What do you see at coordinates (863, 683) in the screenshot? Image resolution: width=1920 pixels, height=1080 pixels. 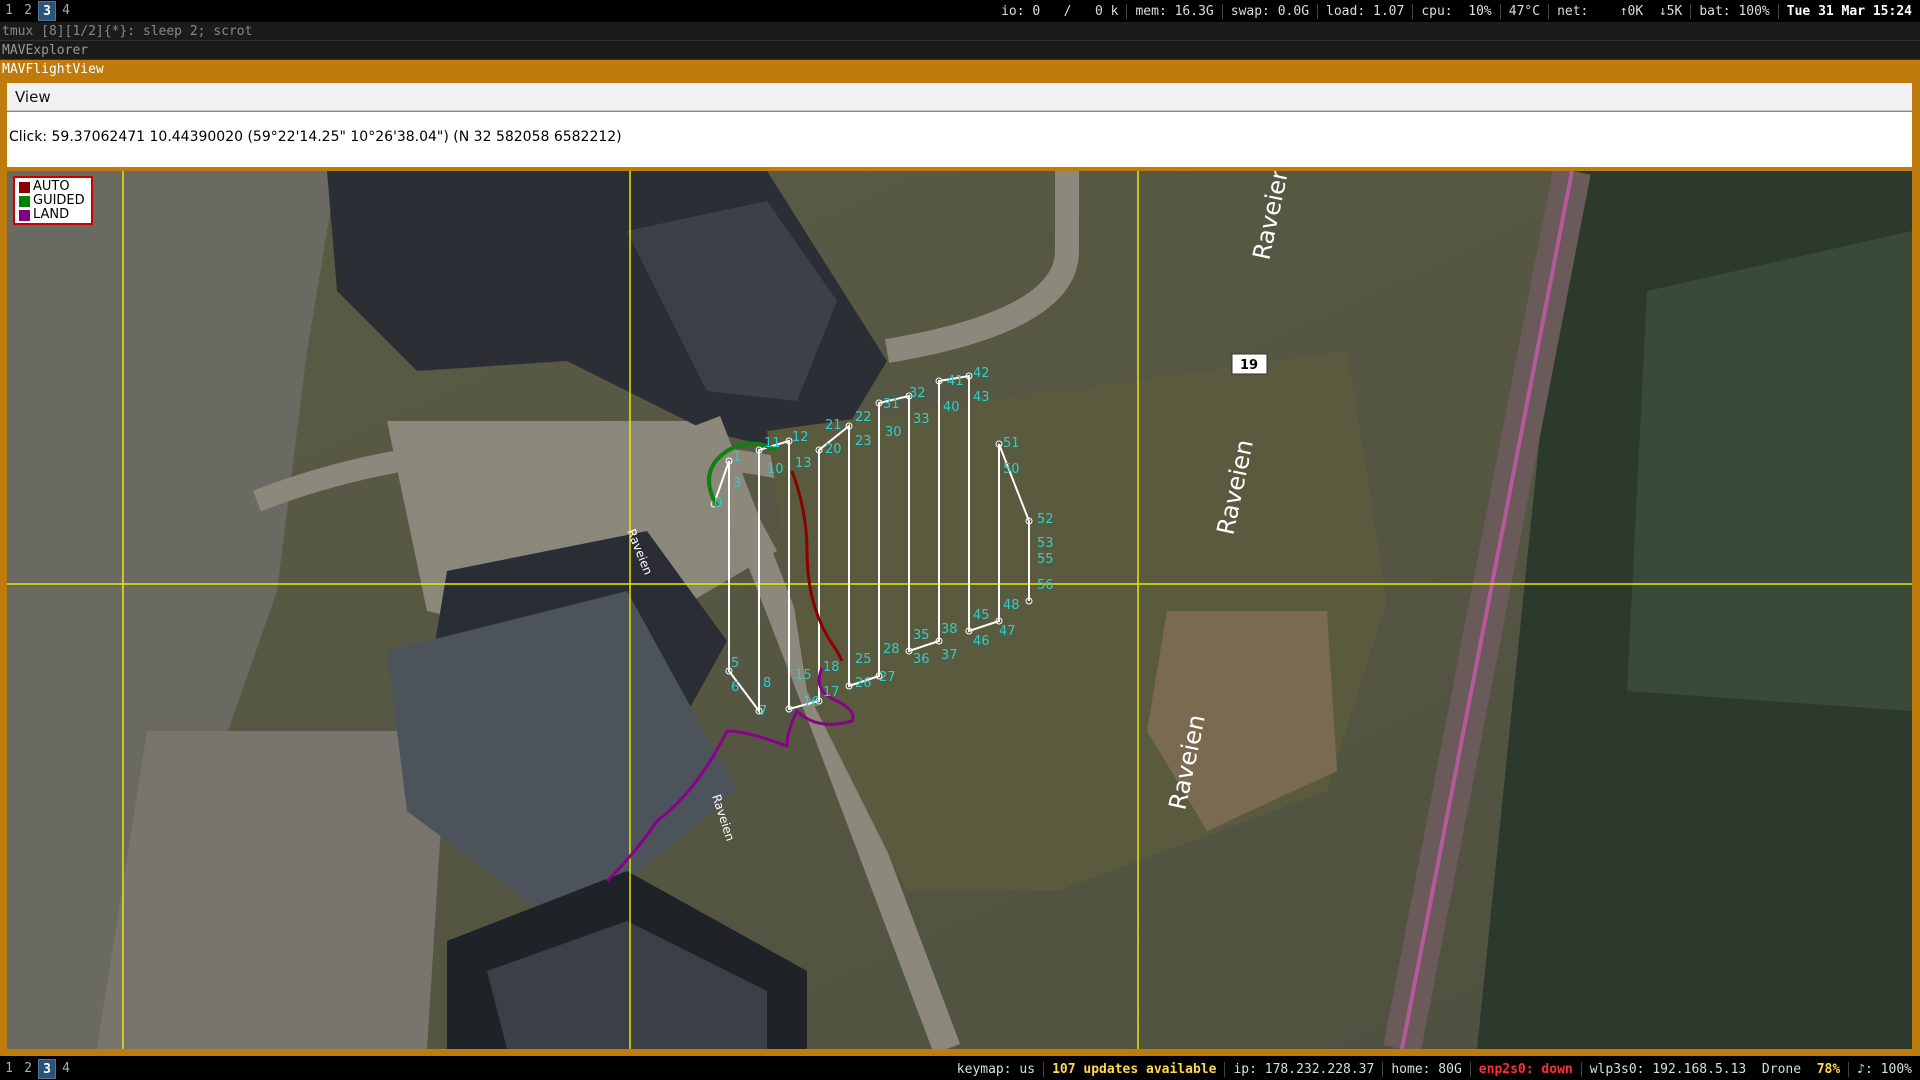 I see `waypoint-label: 26` at bounding box center [863, 683].